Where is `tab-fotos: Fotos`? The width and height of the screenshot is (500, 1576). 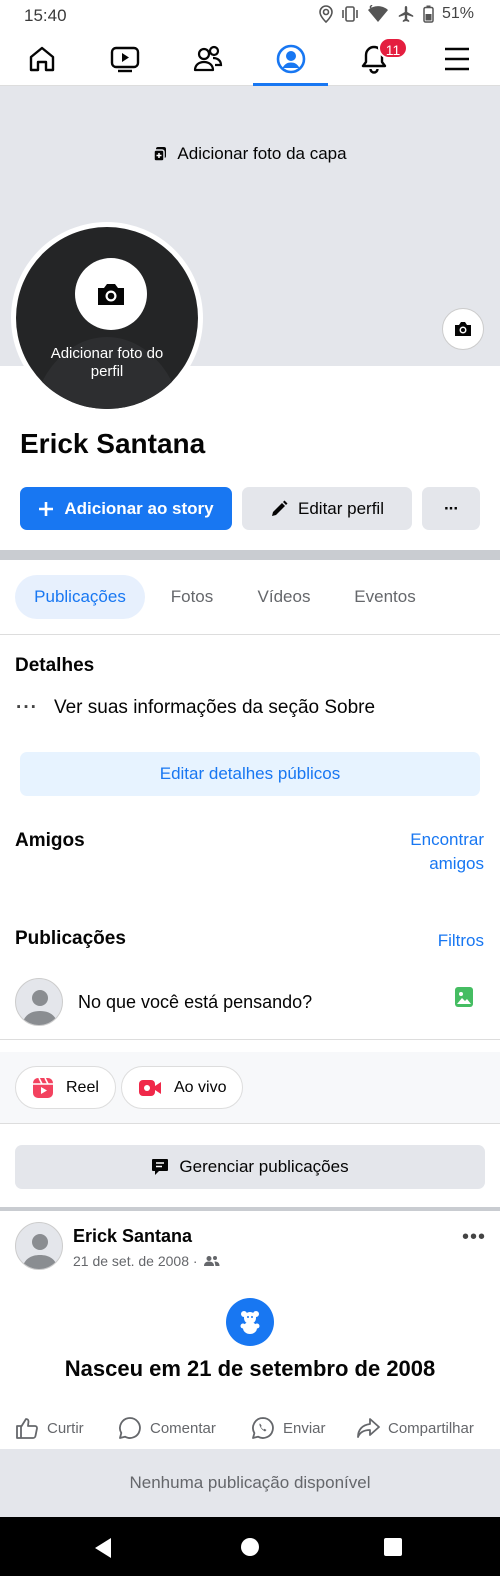
tab-fotos: Fotos is located at coordinates (192, 597).